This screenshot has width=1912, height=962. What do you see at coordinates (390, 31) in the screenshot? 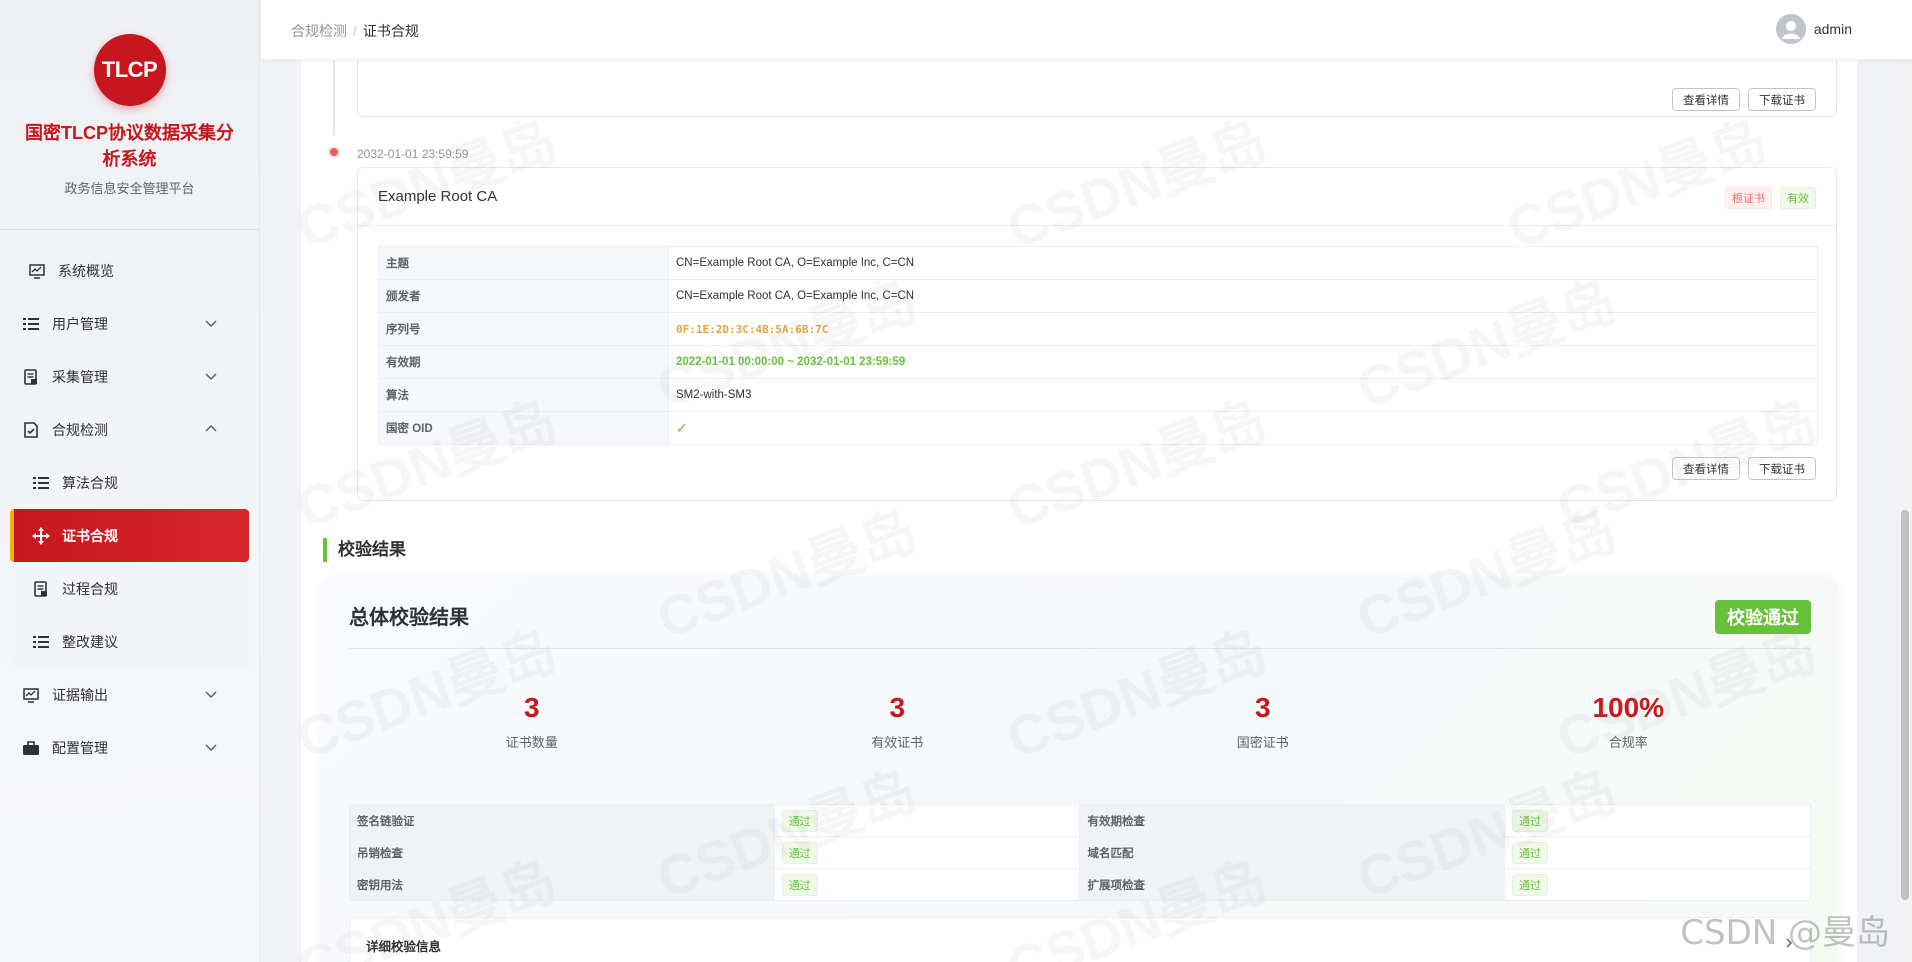
I see `breadcrumb-current: 证书合规` at bounding box center [390, 31].